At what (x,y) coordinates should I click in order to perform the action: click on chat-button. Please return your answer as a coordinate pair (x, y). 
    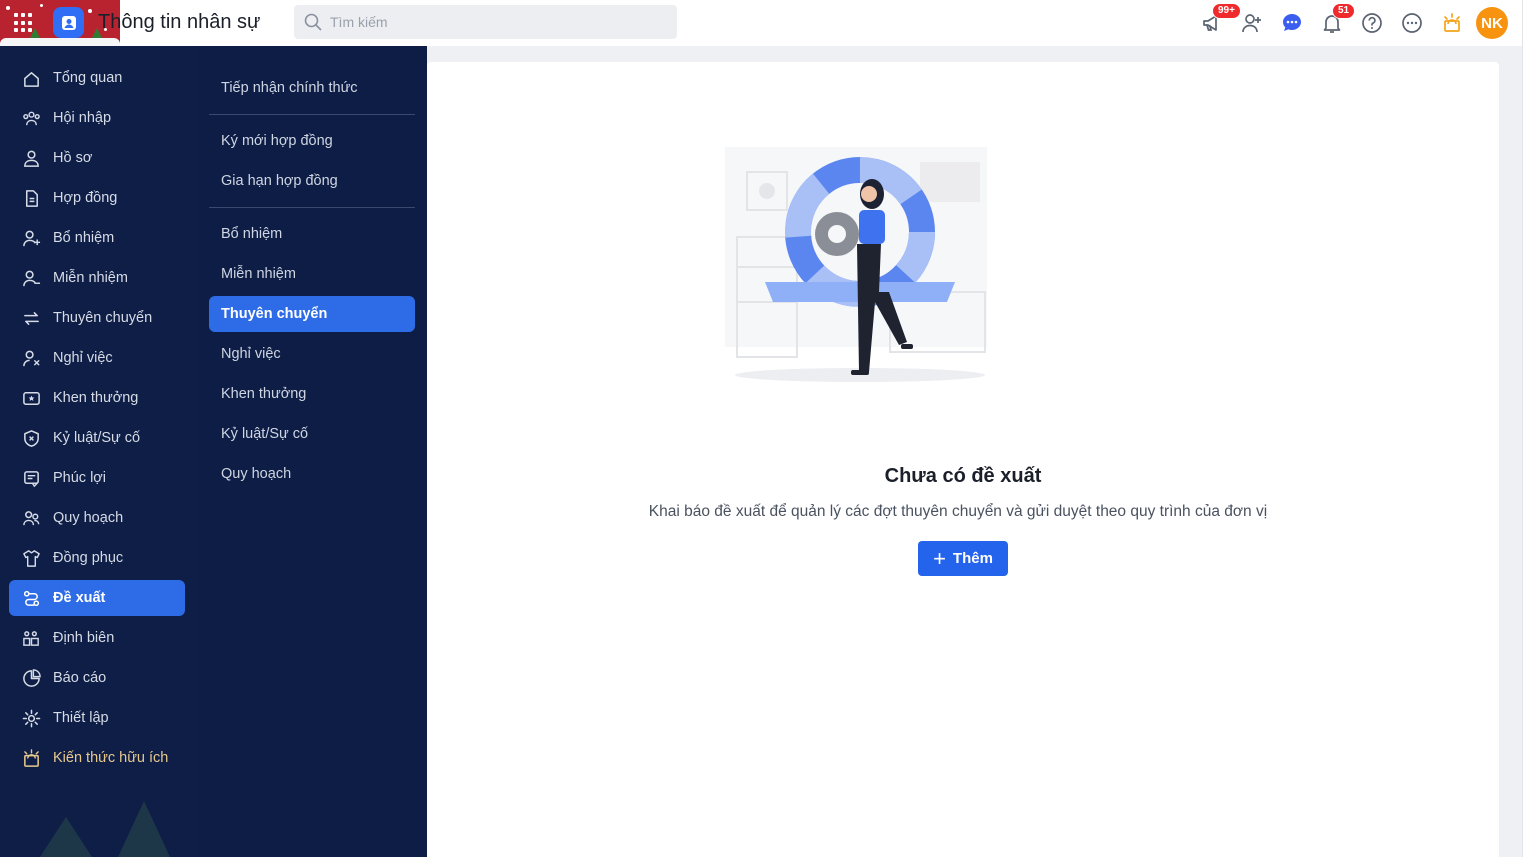
    Looking at the image, I should click on (1292, 23).